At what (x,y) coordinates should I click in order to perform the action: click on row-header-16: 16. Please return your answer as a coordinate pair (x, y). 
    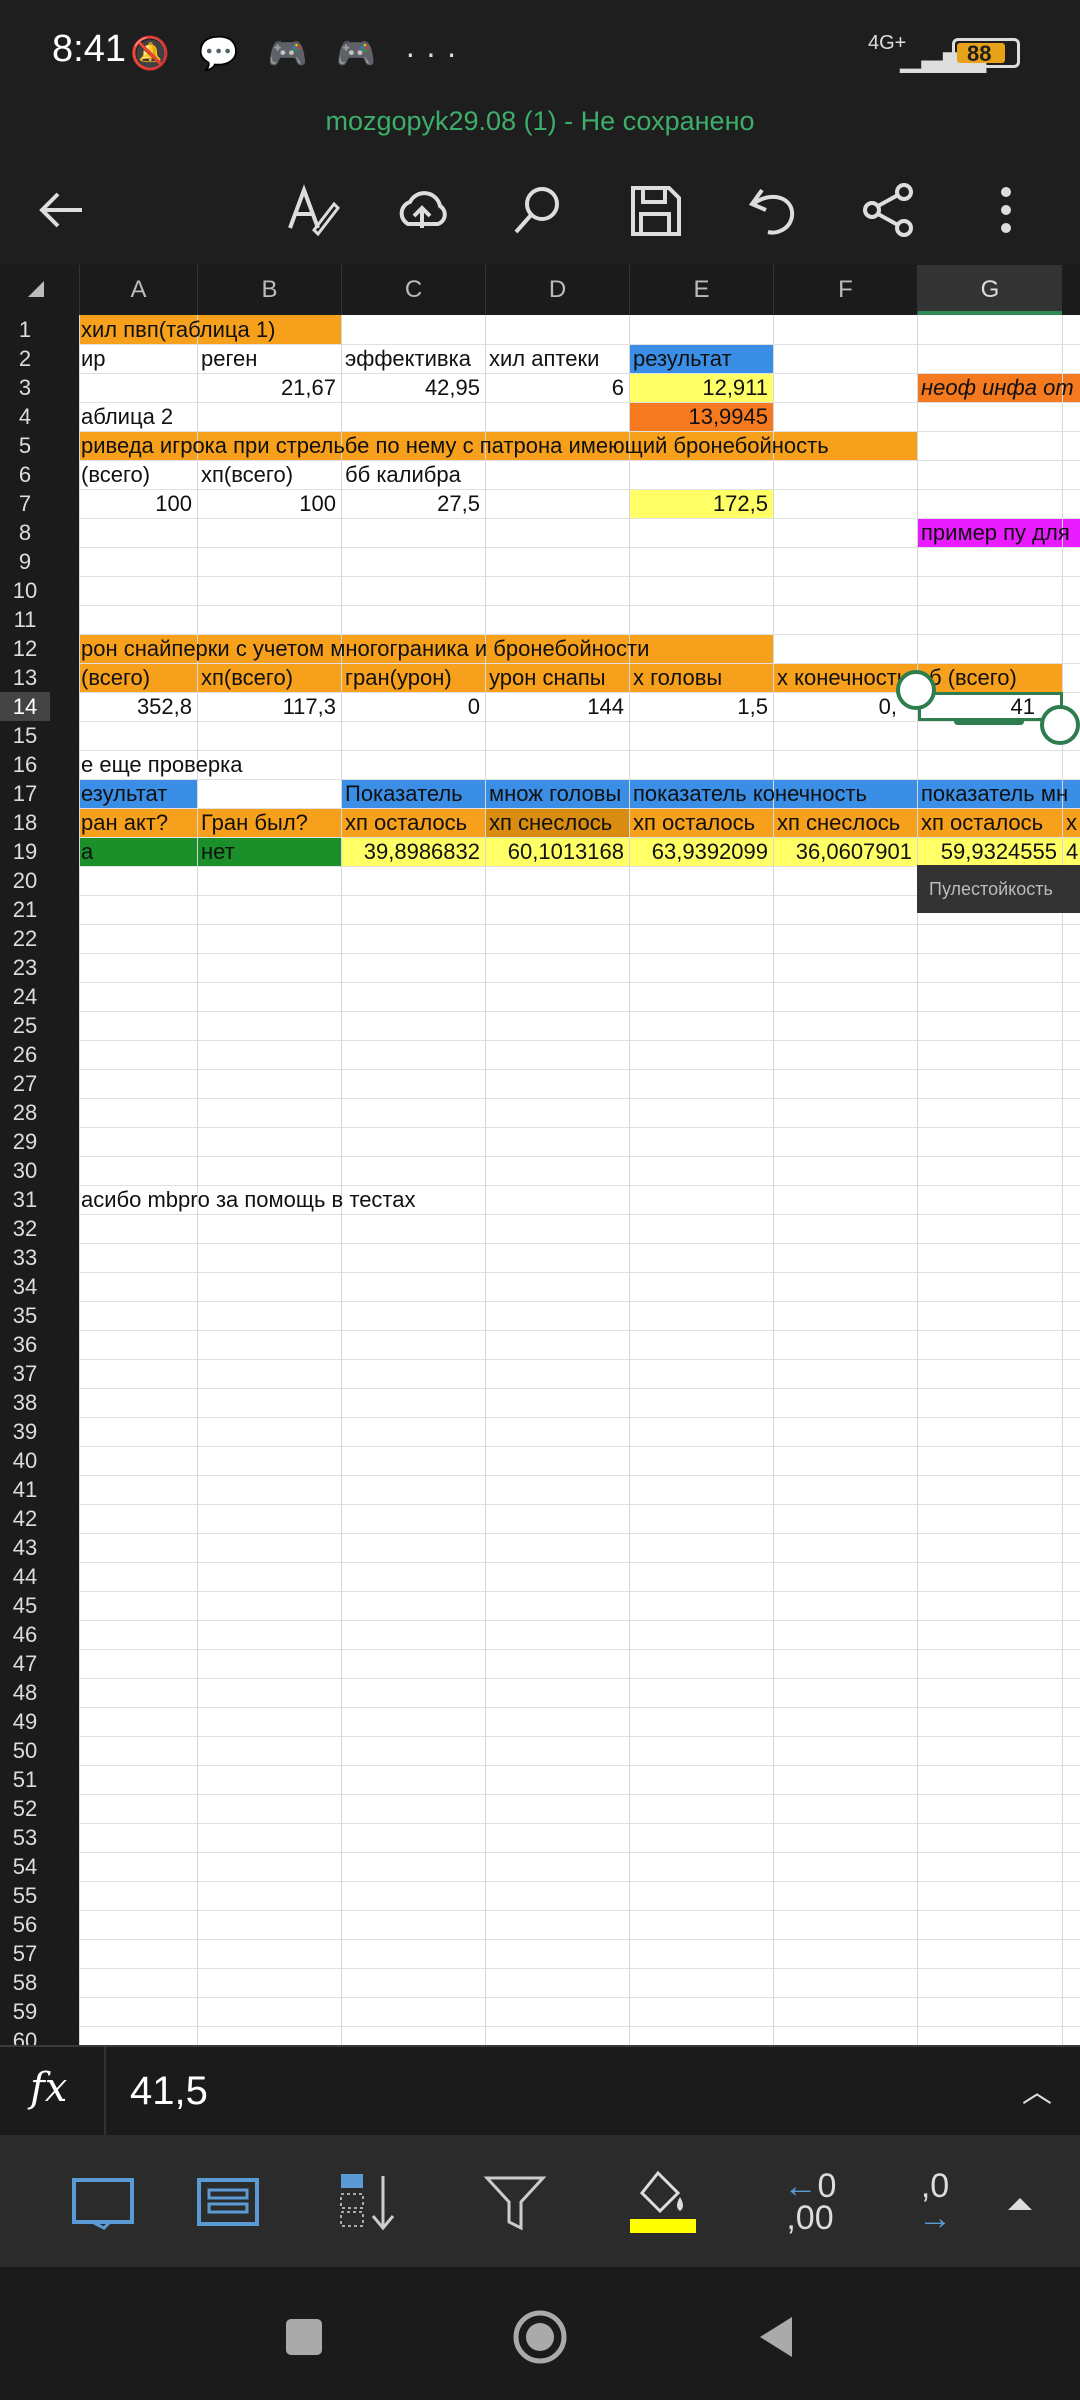
    Looking at the image, I should click on (25, 764).